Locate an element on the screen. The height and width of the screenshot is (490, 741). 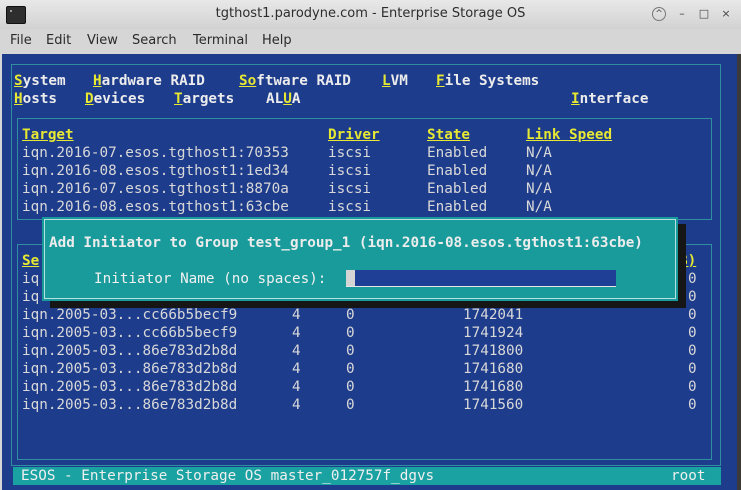
esos-menu-hosts: Hosts is located at coordinates (35, 99).